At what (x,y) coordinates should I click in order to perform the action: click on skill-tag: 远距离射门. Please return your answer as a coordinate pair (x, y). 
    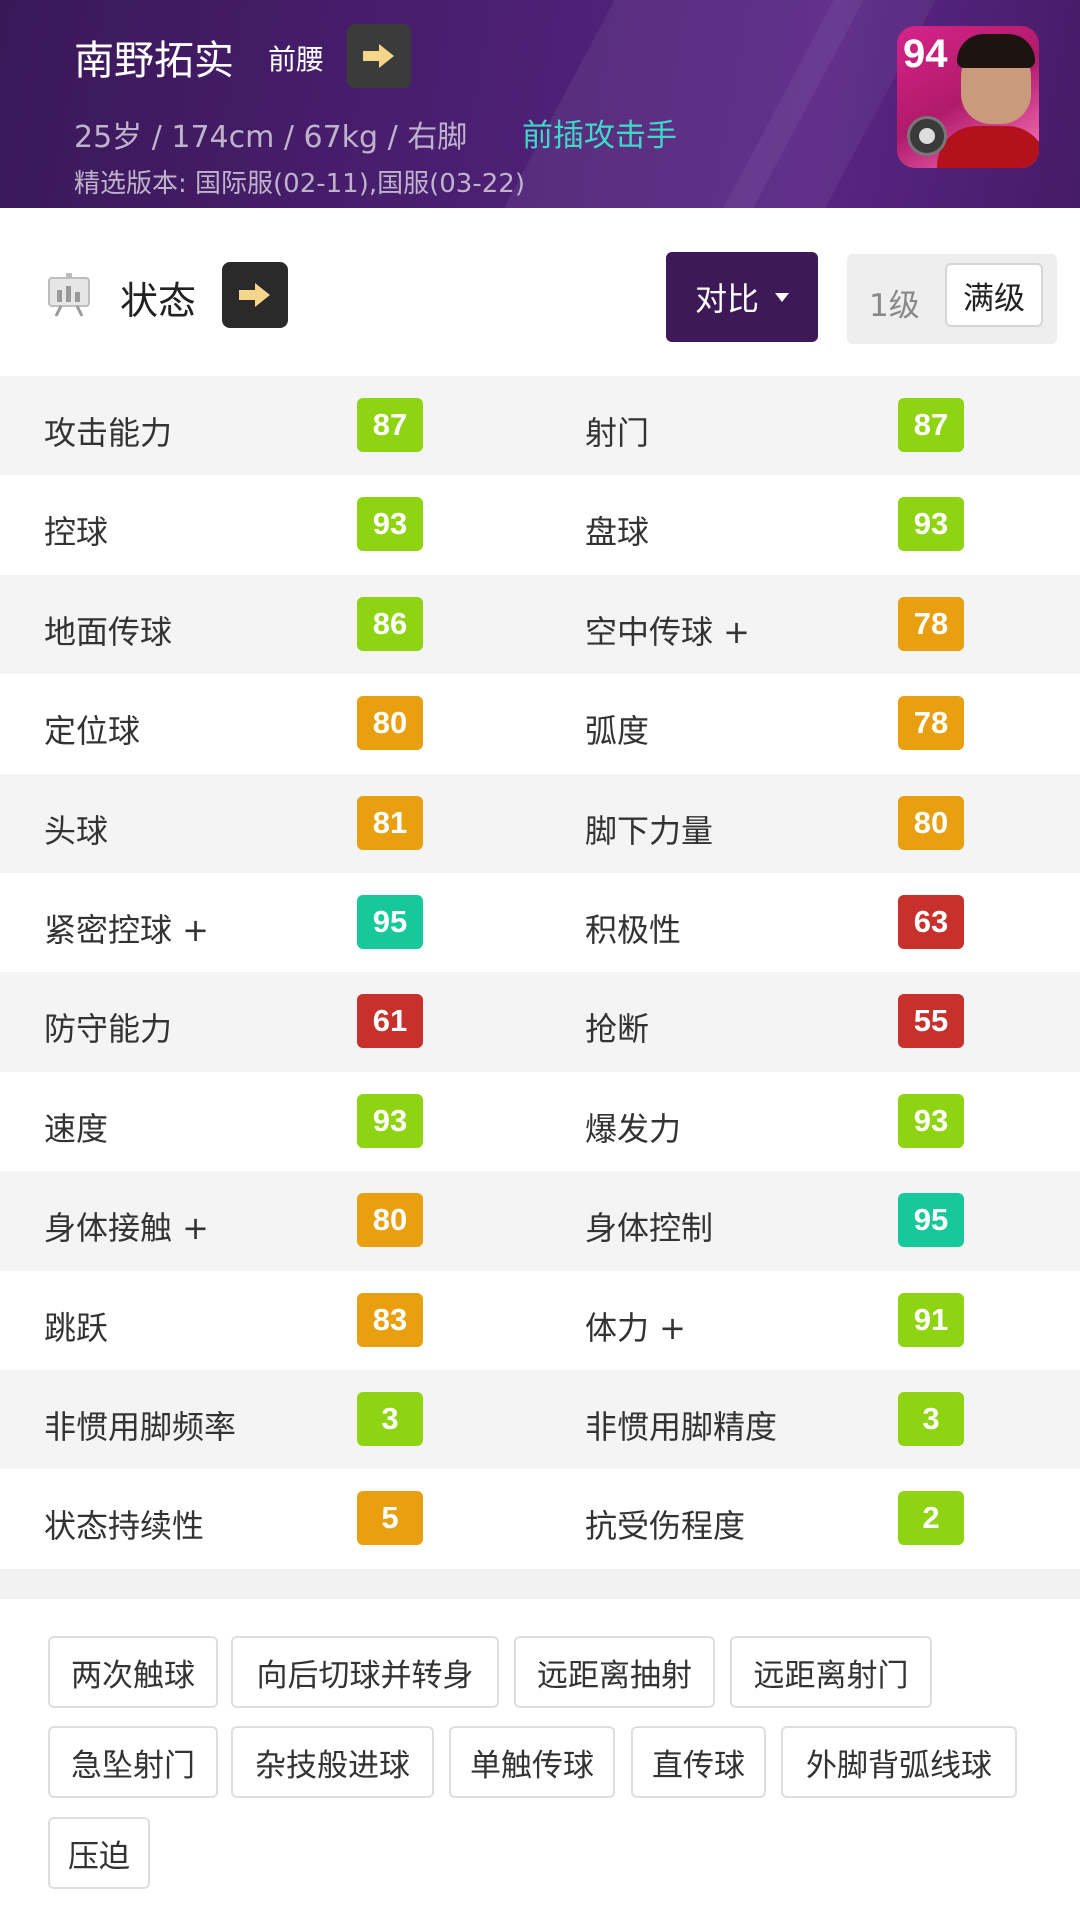
    Looking at the image, I should click on (831, 1672).